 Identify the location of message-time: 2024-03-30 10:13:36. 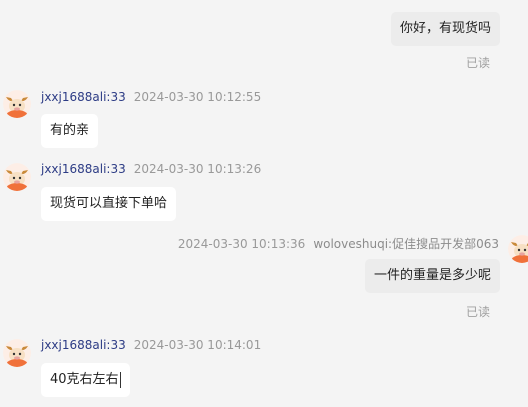
(241, 244).